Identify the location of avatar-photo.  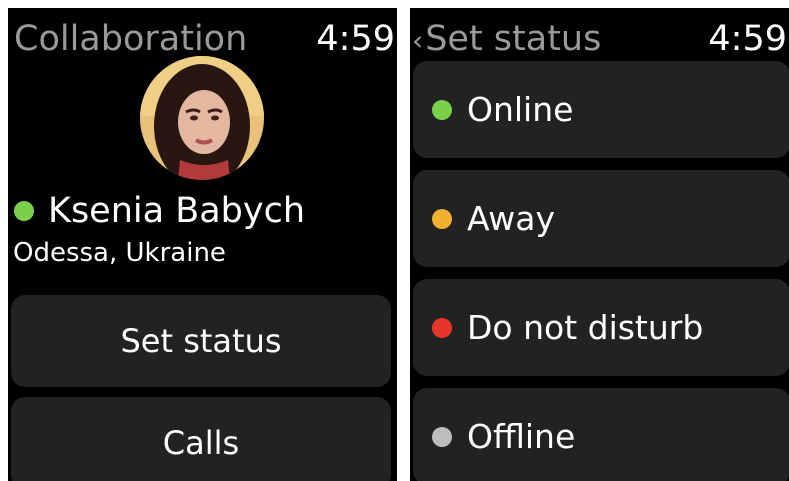
(202, 118).